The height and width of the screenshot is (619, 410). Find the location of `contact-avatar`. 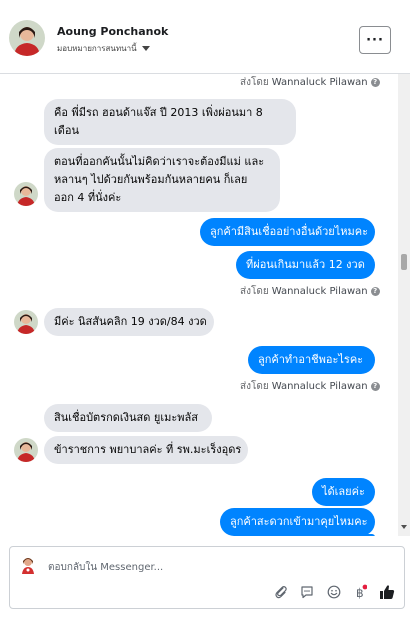

contact-avatar is located at coordinates (27, 38).